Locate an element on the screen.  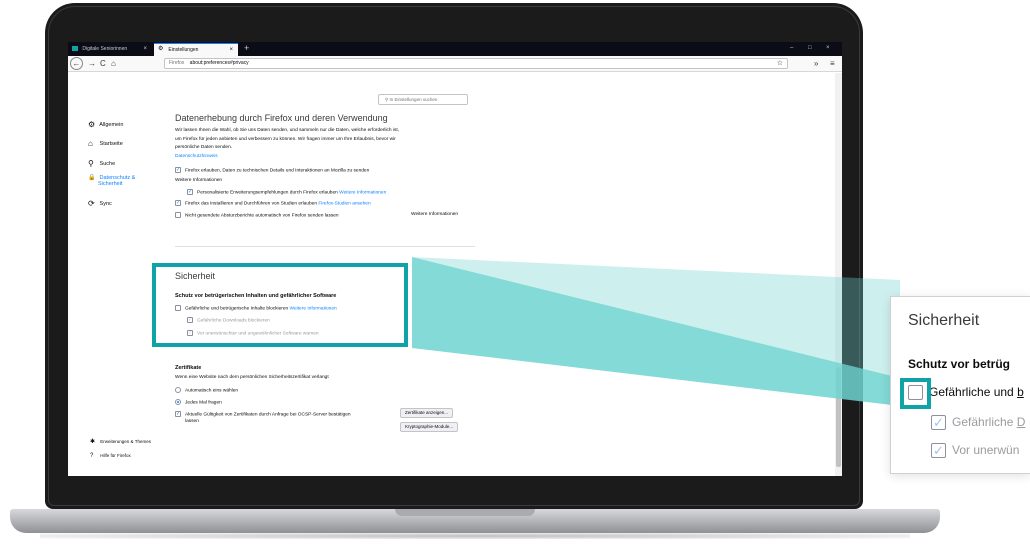
sidebar-item-extensions: ✱ Erweiterungen & Themes is located at coordinates (120, 441).